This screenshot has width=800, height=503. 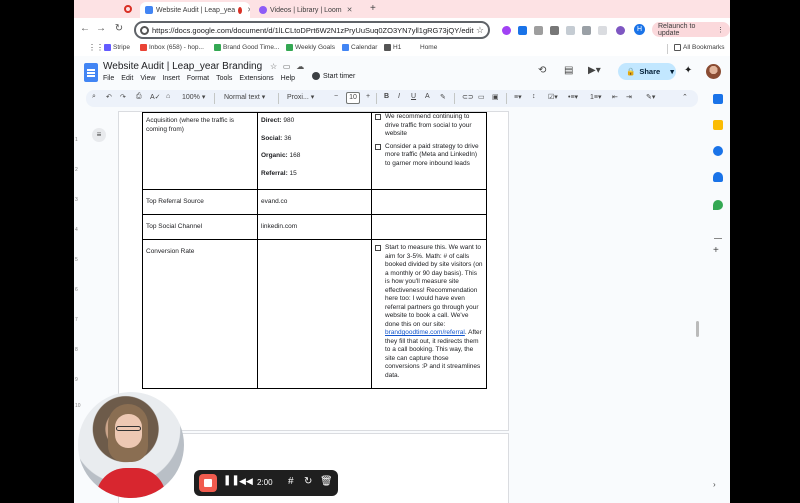 I want to click on add-ons-icon: +, so click(x=716, y=250).